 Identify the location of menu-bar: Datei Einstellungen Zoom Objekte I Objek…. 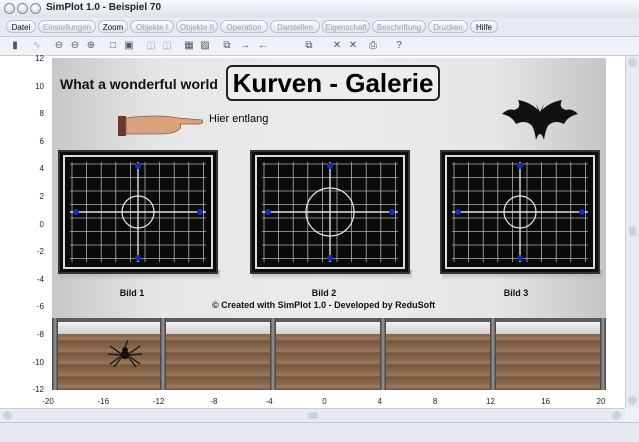
(319, 27).